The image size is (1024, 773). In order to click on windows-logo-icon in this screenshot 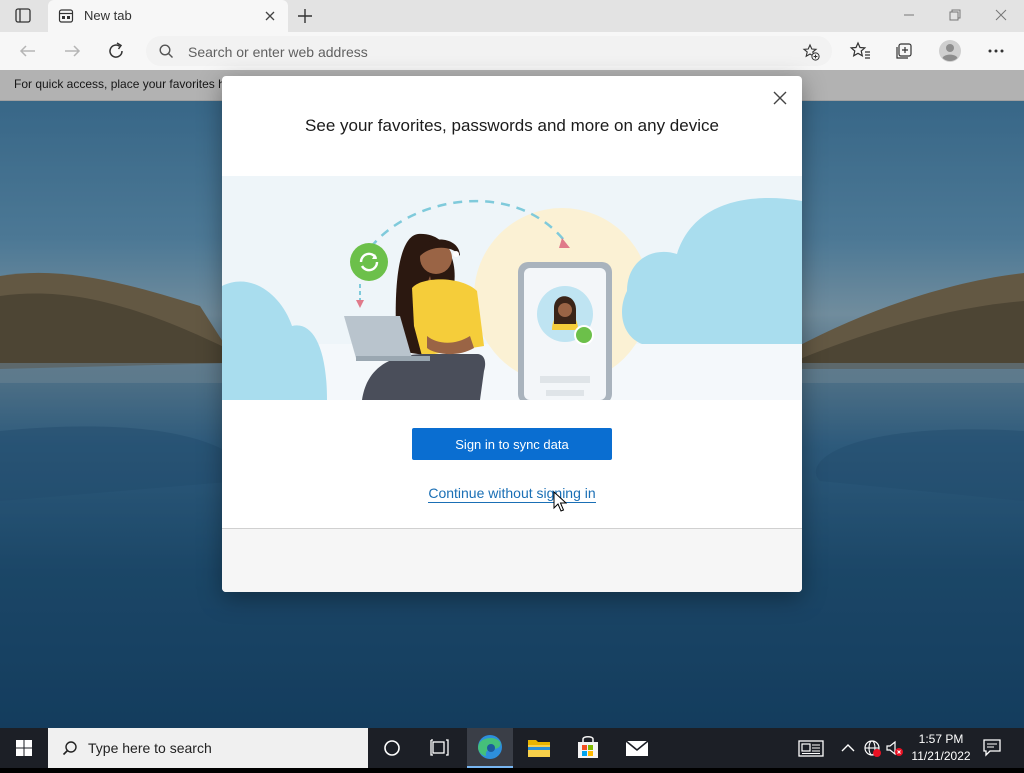, I will do `click(24, 748)`.